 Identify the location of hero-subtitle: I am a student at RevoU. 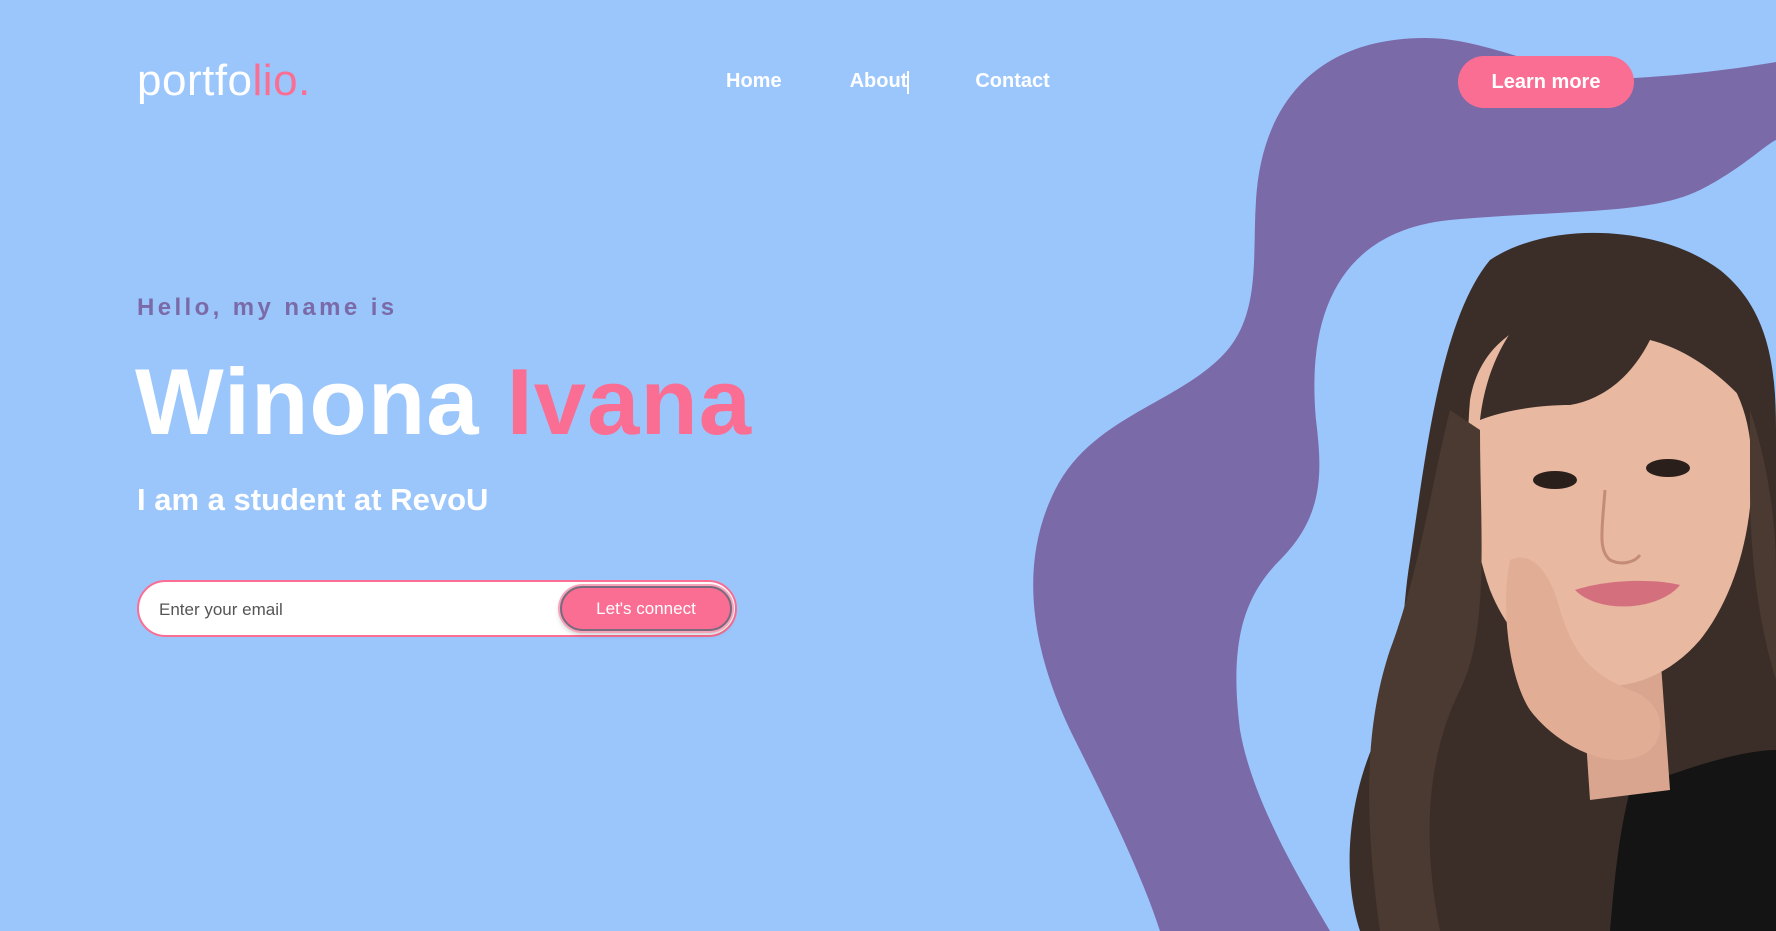
(313, 499).